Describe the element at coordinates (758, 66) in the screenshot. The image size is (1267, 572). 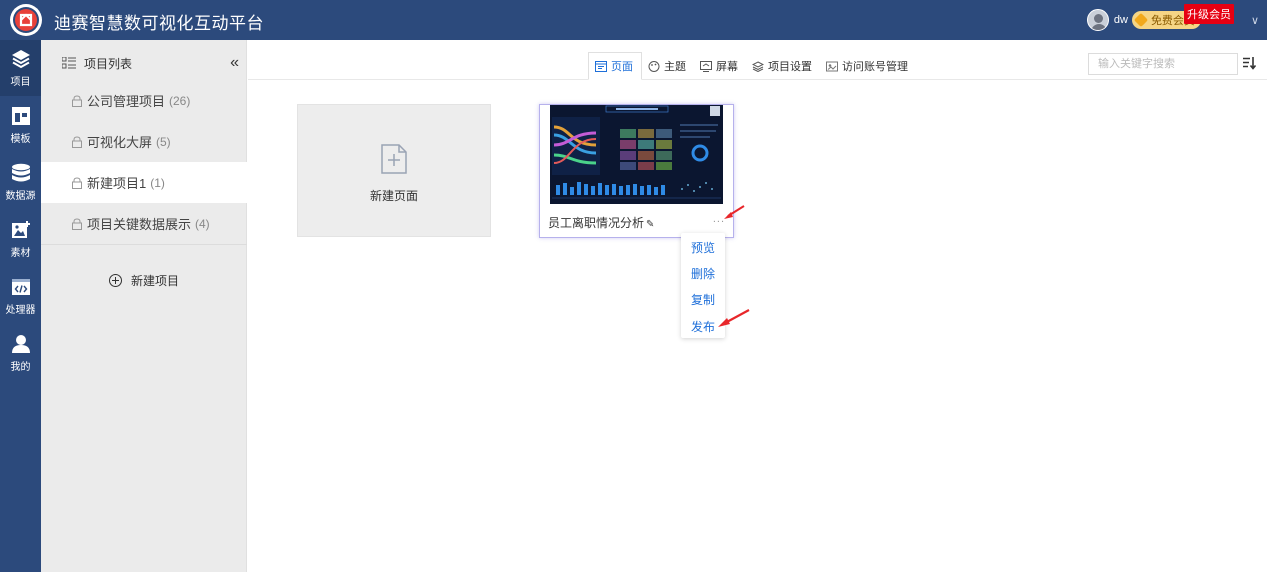
I see `settings-icon` at that location.